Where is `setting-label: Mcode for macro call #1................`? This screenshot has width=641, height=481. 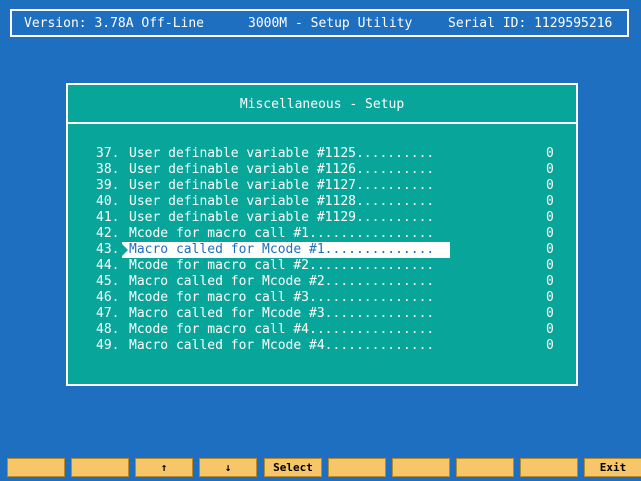
setting-label: Mcode for macro call #1................ is located at coordinates (282, 233).